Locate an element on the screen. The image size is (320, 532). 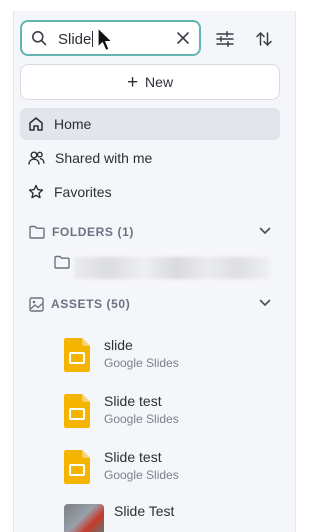
search-value: Slide is located at coordinates (75, 39).